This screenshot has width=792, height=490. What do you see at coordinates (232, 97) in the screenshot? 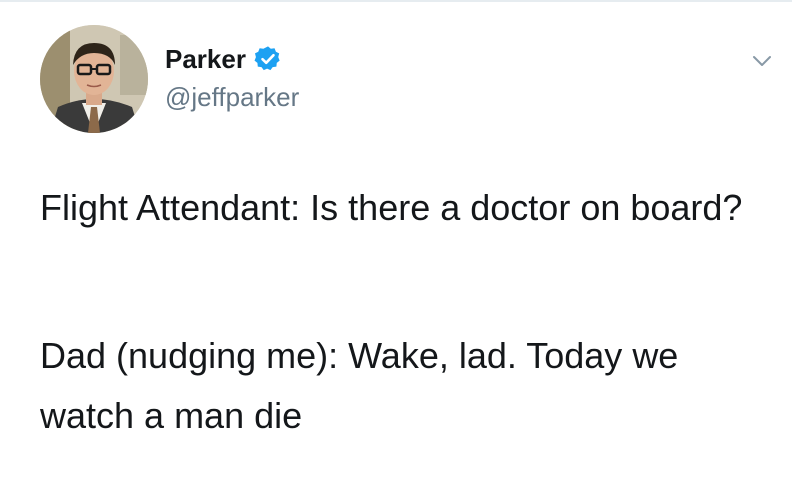
I see `user-handle: @jeffparker` at bounding box center [232, 97].